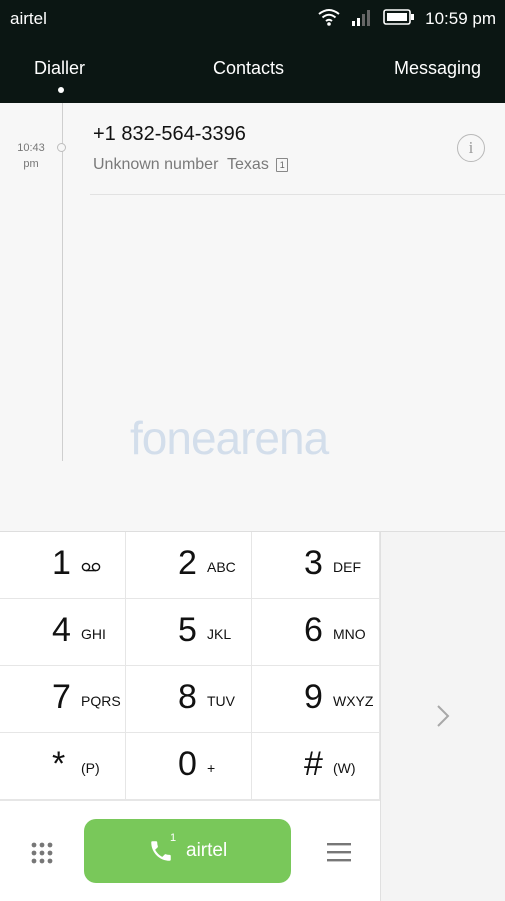 This screenshot has width=505, height=901. I want to click on tab-contacts: Contacts, so click(248, 68).